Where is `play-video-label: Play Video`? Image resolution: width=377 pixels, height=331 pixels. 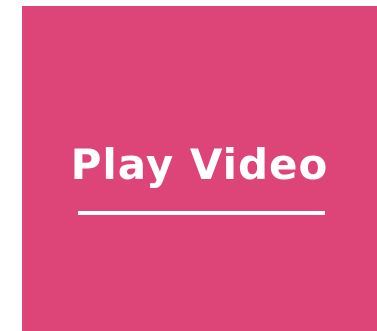 play-video-label: Play Video is located at coordinates (199, 164).